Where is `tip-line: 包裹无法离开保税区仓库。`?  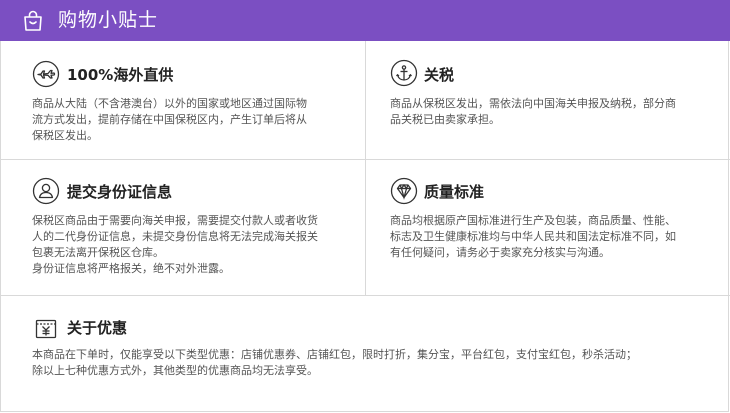
tip-line: 包裹无法离开保税区仓库。 is located at coordinates (98, 252).